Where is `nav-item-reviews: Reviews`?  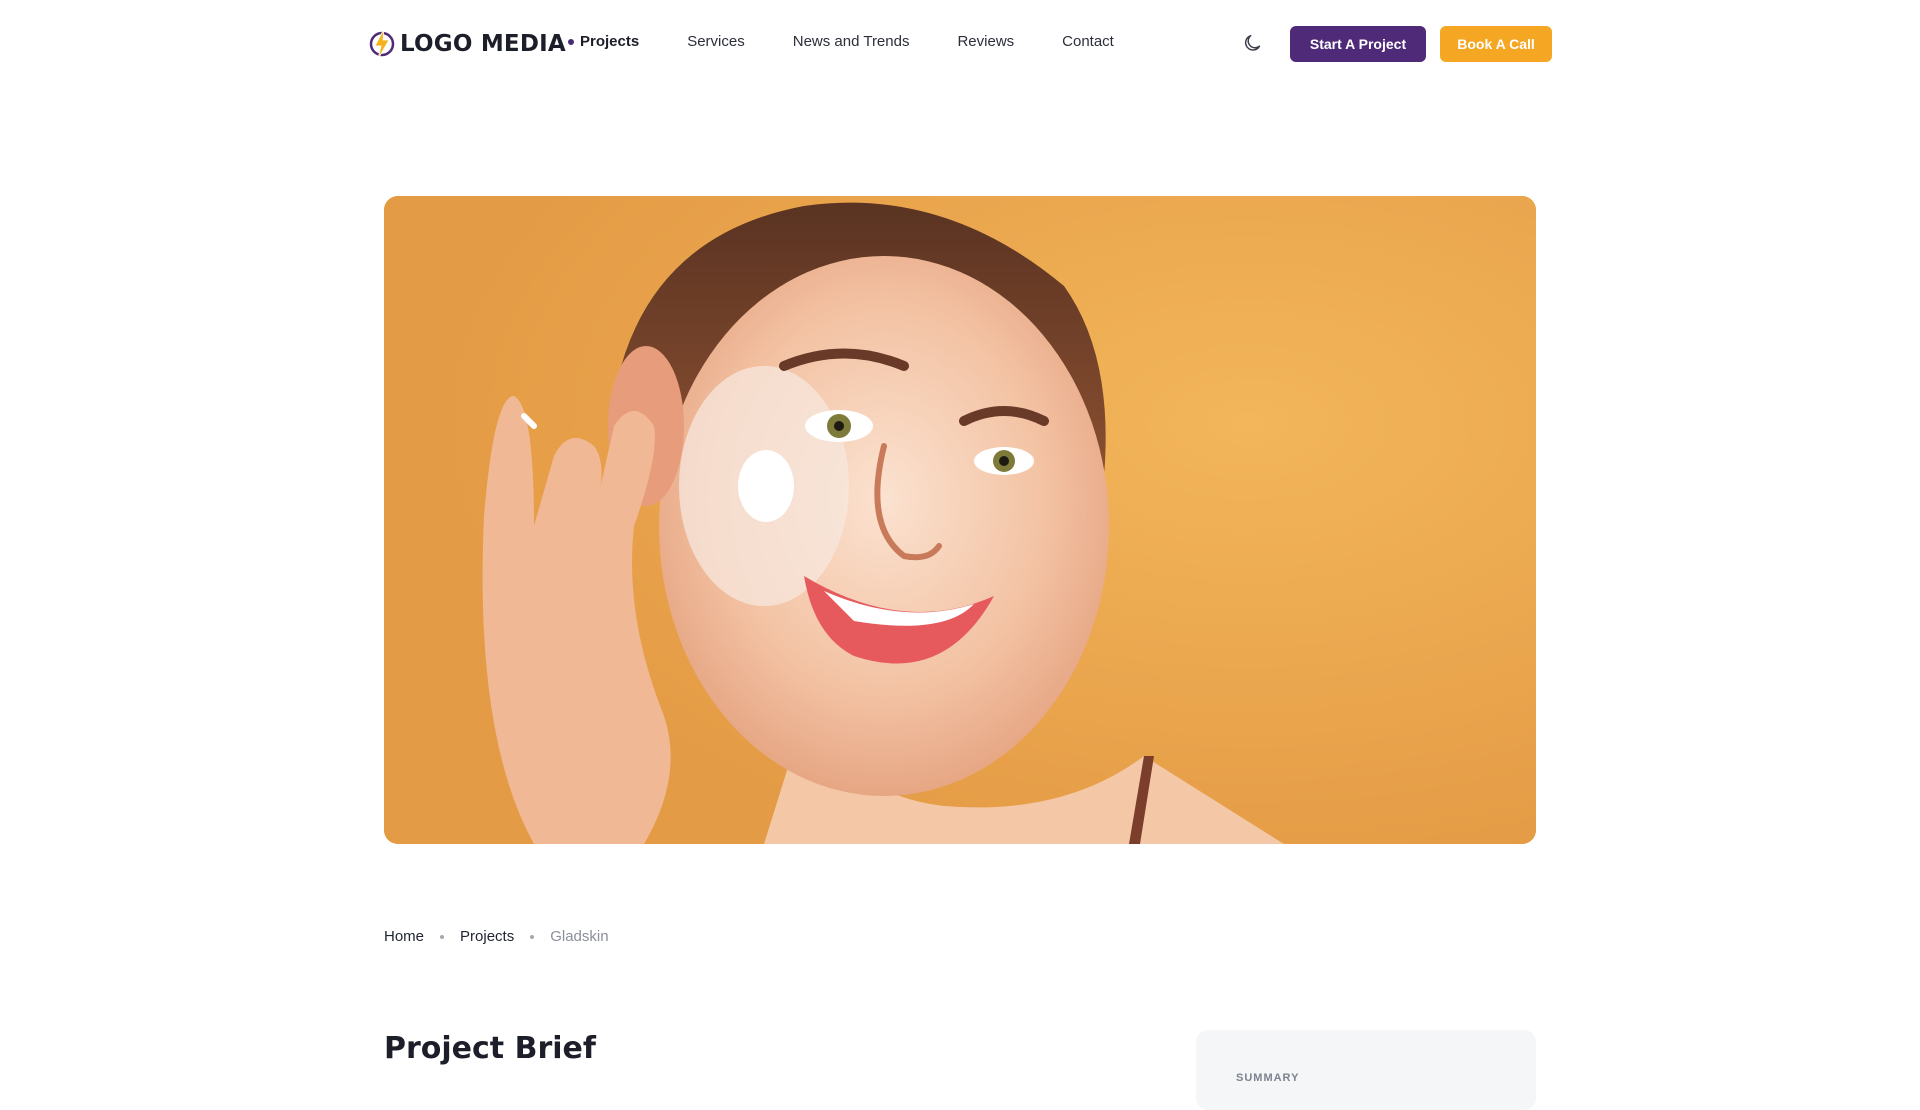 nav-item-reviews: Reviews is located at coordinates (985, 41).